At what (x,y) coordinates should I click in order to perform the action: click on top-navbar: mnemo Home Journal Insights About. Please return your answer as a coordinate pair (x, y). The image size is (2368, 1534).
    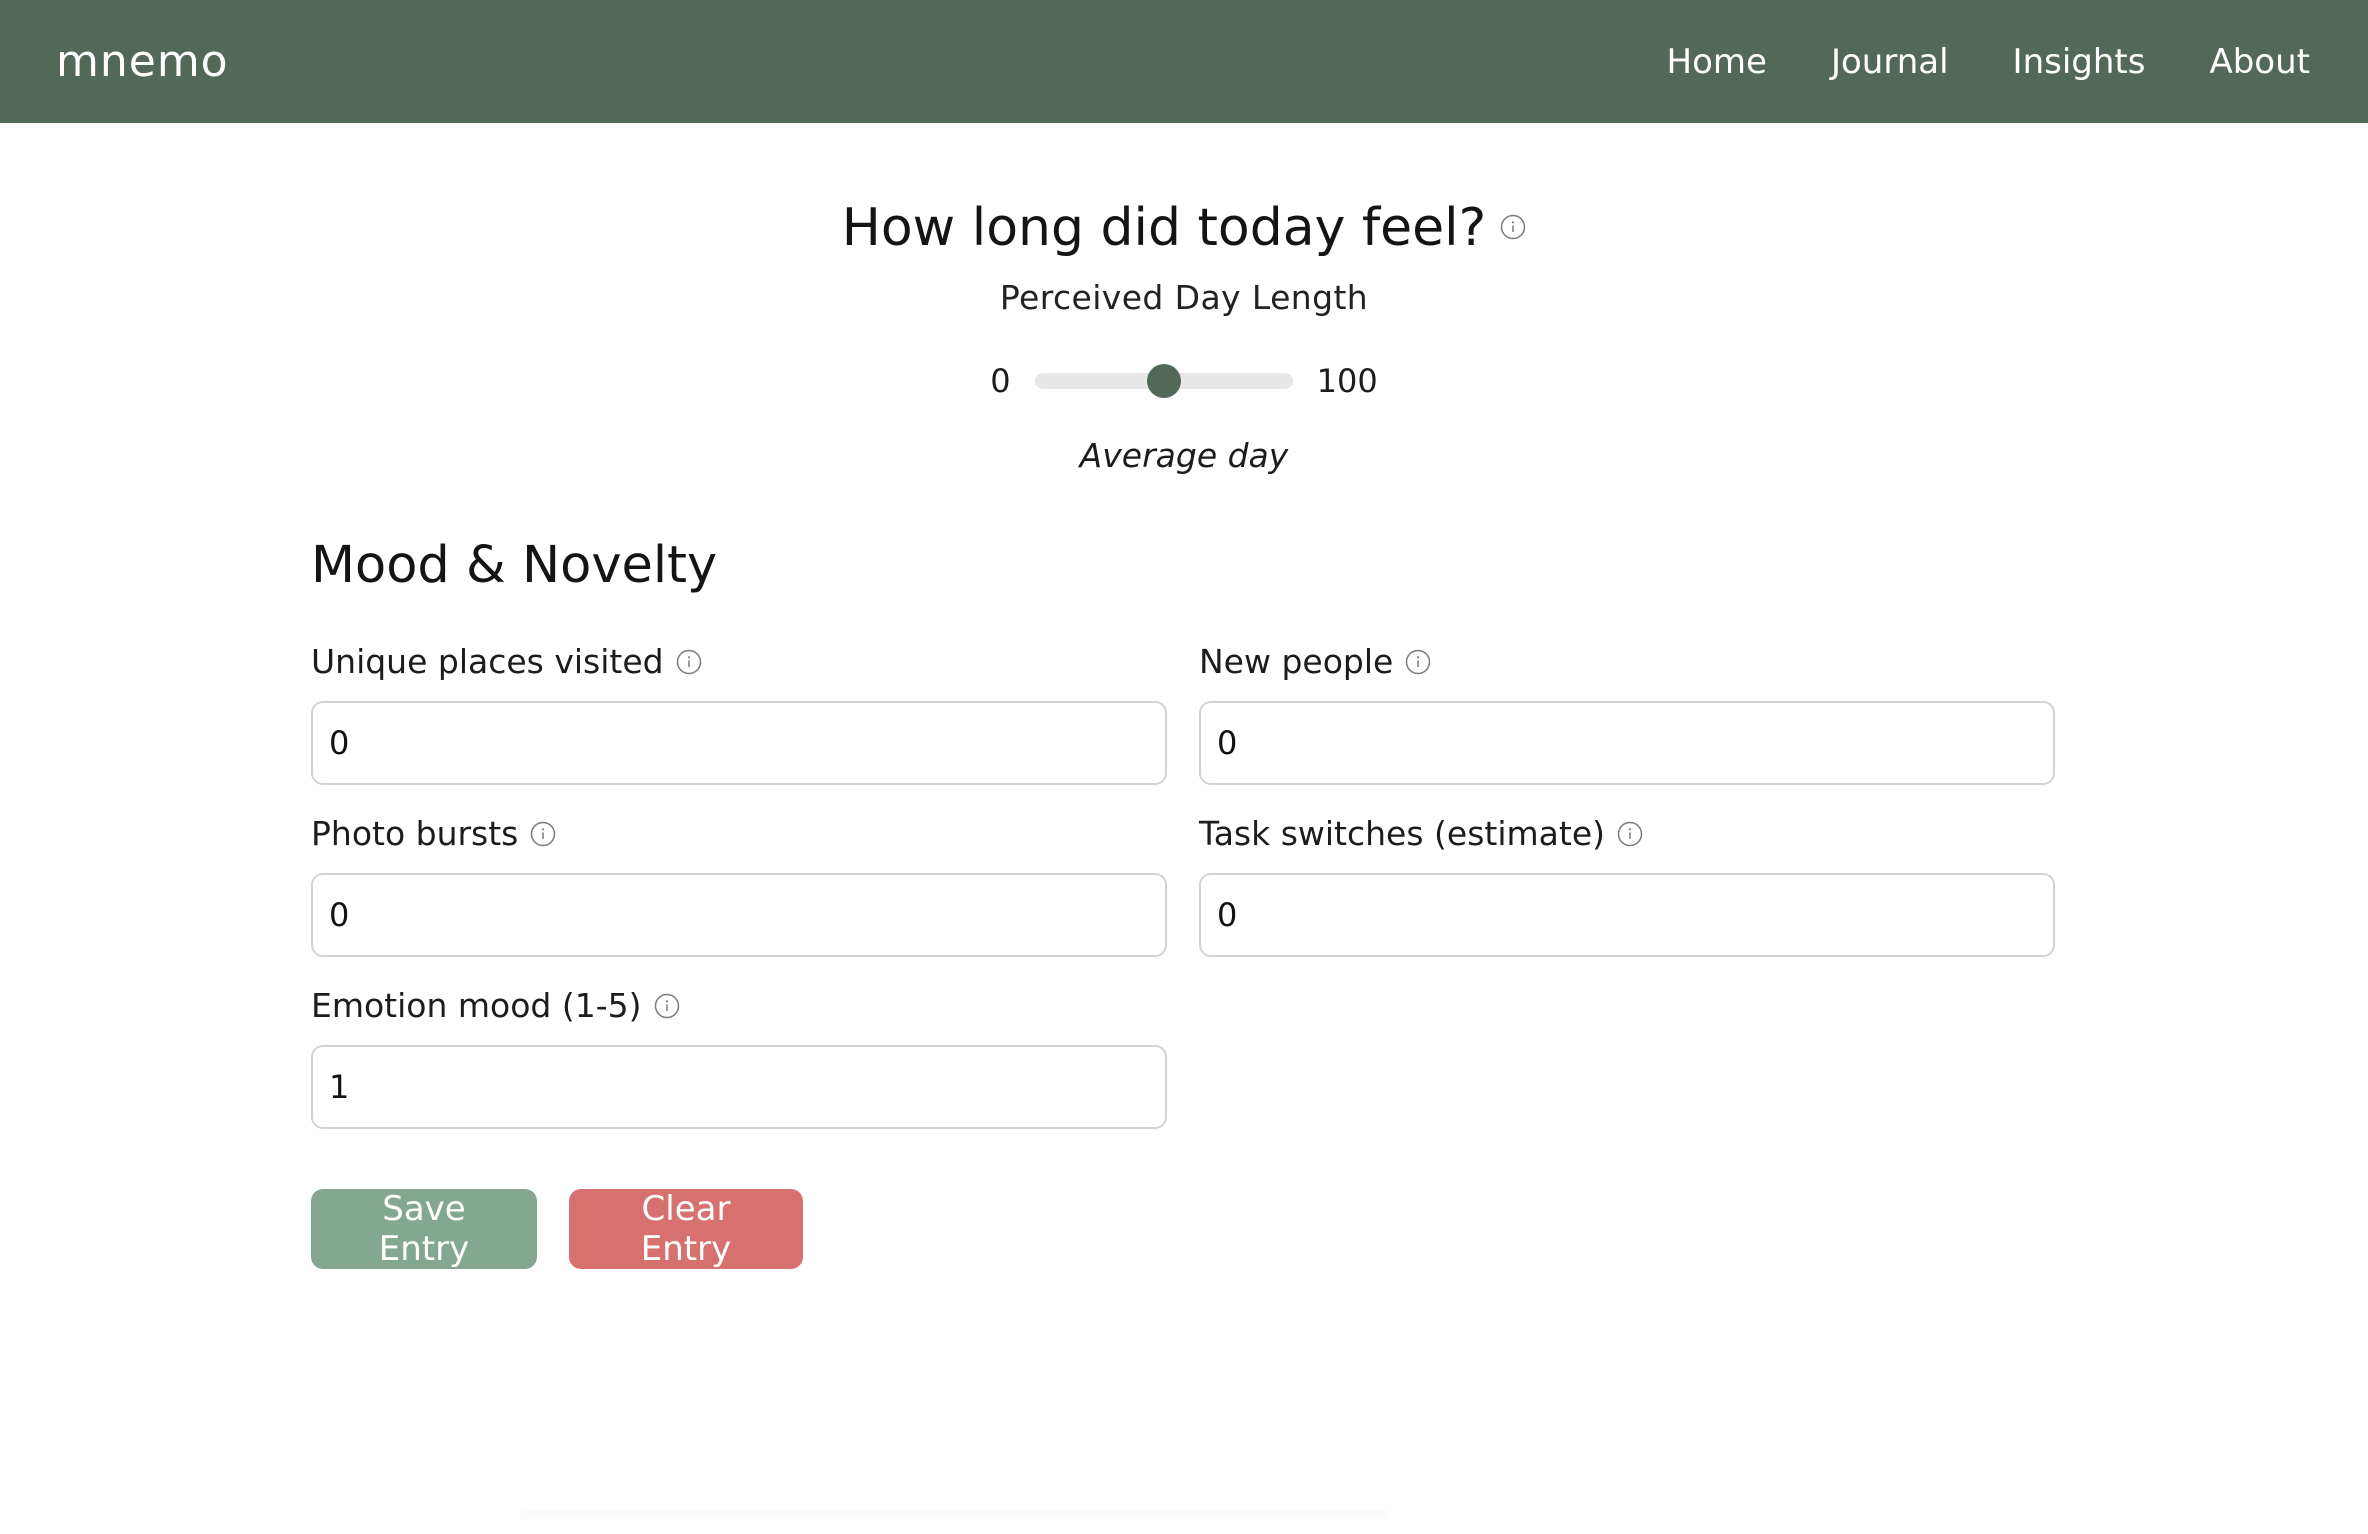
    Looking at the image, I should click on (1184, 61).